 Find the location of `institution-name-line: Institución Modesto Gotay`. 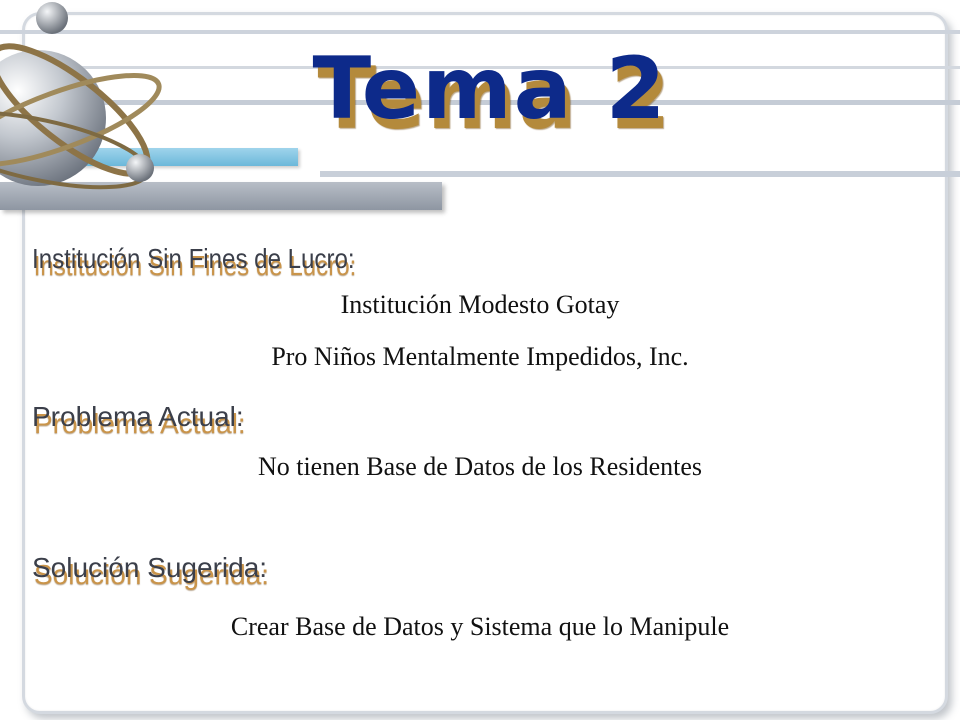

institution-name-line: Institución Modesto Gotay is located at coordinates (480, 304).